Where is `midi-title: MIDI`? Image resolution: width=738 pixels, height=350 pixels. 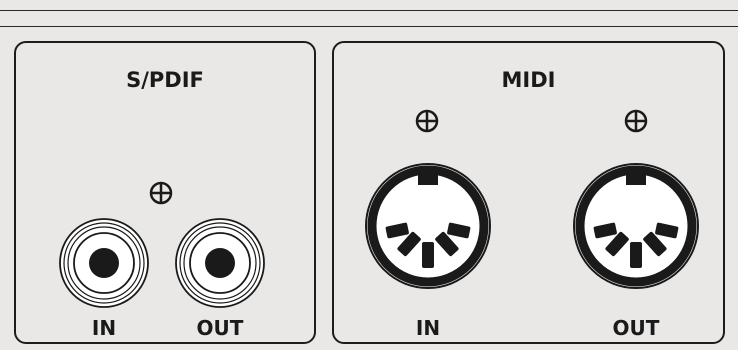
midi-title: MIDI is located at coordinates (528, 80).